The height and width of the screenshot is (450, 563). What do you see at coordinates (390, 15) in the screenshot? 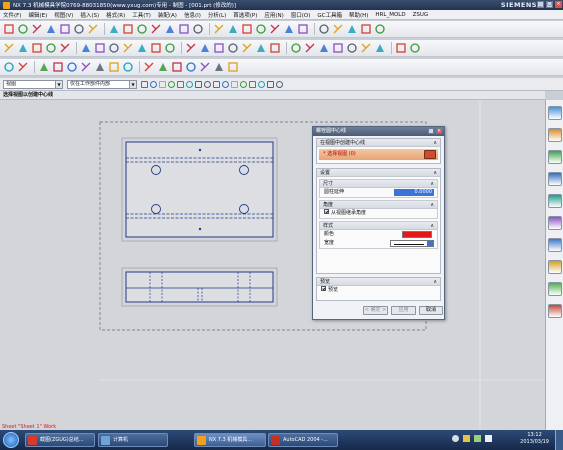
I see `menu-item: HRL_MOLD` at bounding box center [390, 15].